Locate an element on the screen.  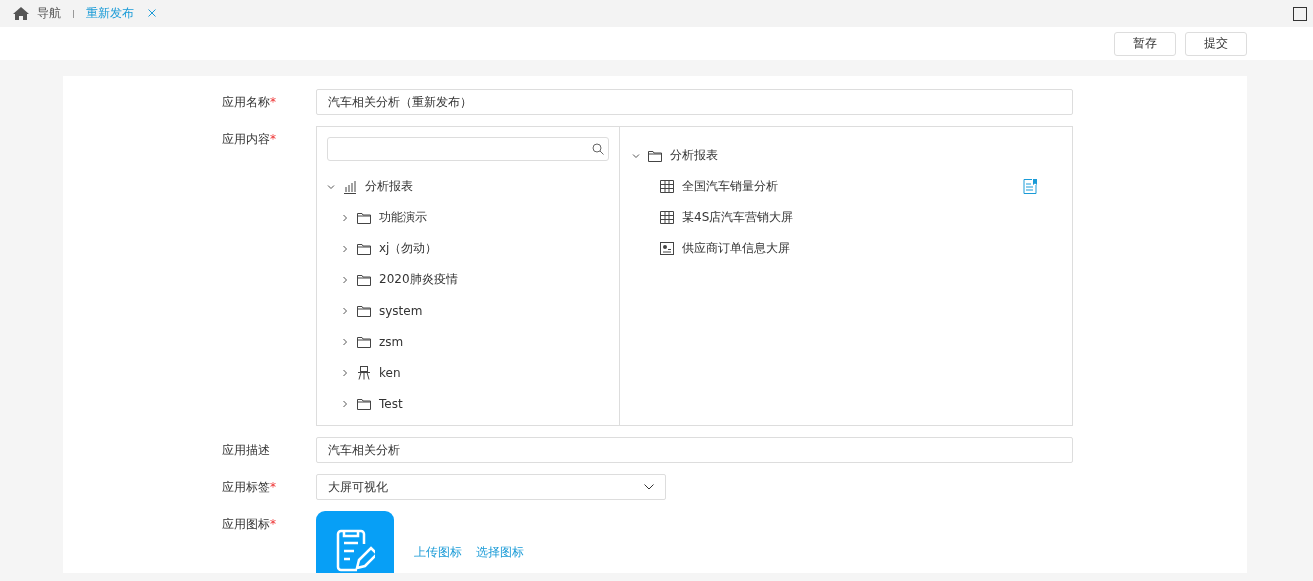
maximize-icon is located at coordinates (1300, 13).